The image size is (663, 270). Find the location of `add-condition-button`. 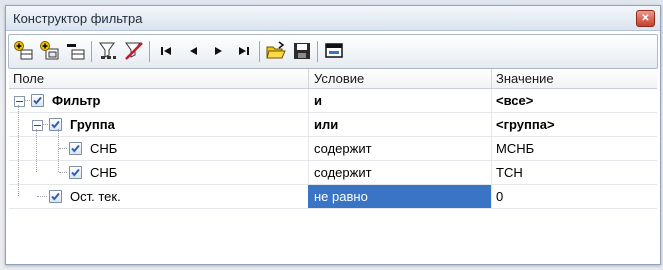

add-condition-button is located at coordinates (24, 51).